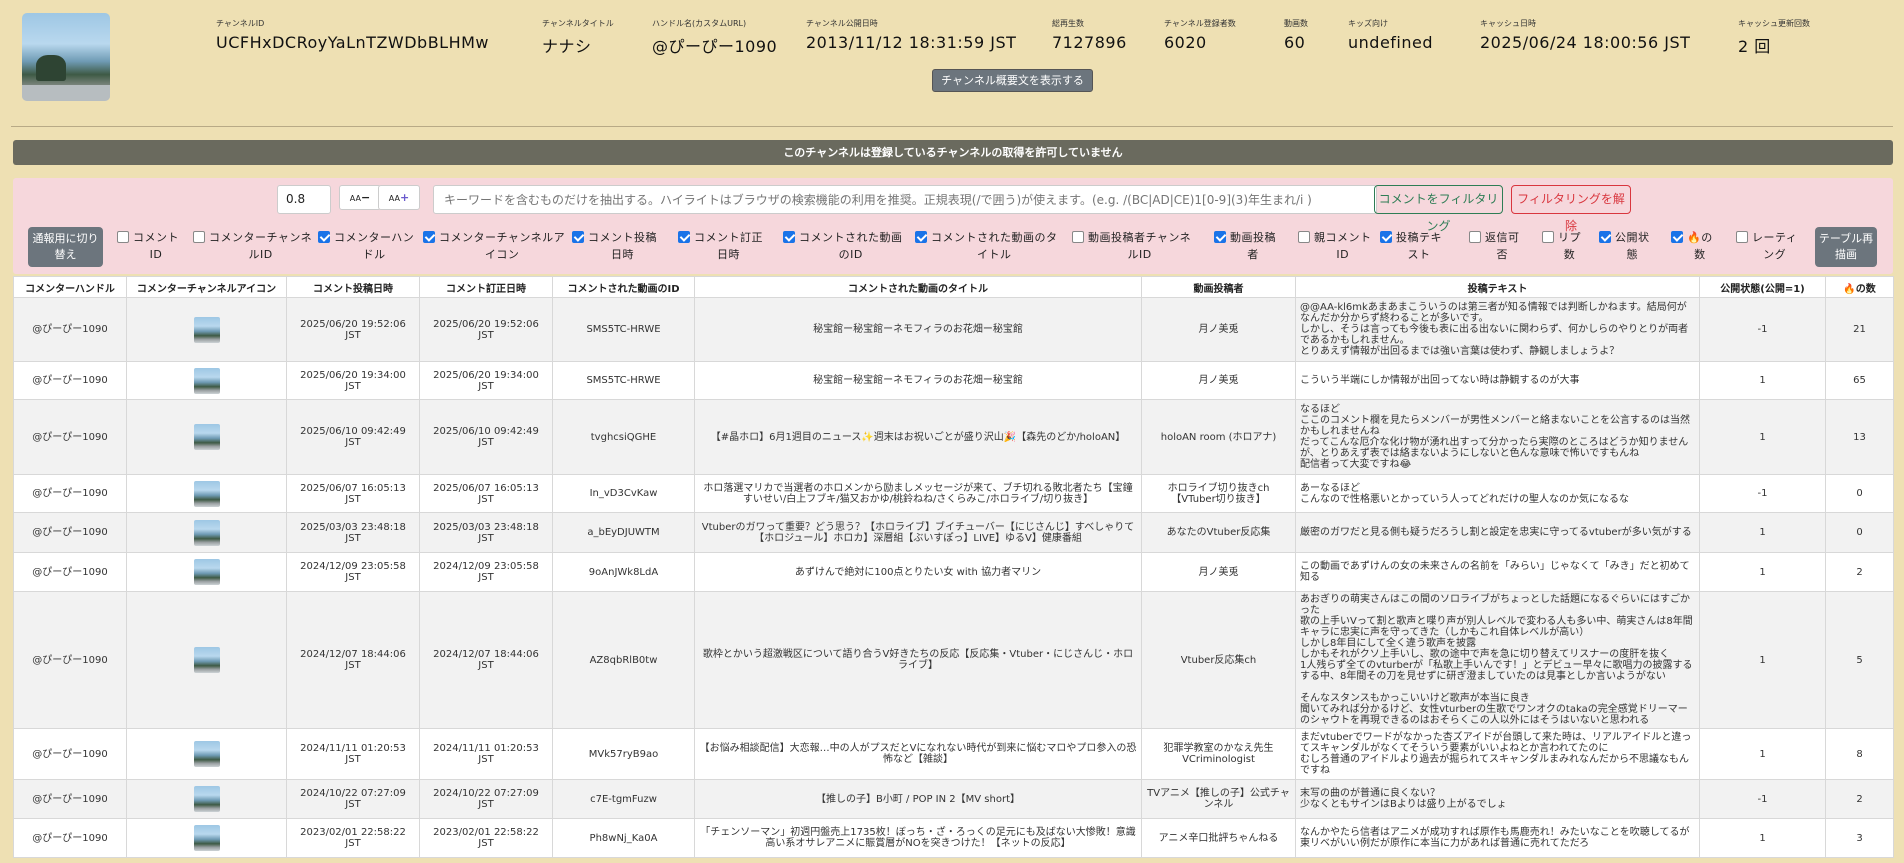 The height and width of the screenshot is (863, 1904). I want to click on cell-text: 末写の曲のが普通に良くない？ 少なくともサインはBよりは盛り上がるでしょ, so click(1497, 799).